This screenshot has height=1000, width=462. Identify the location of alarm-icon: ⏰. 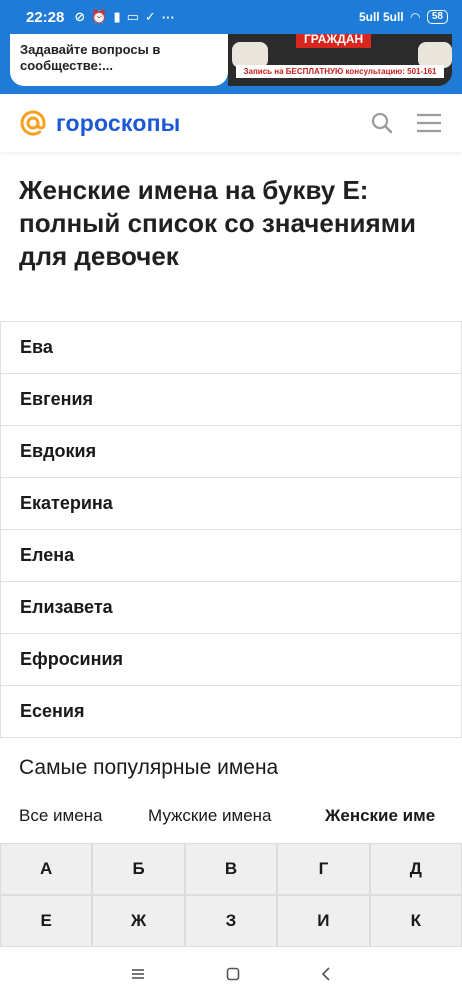
(99, 16).